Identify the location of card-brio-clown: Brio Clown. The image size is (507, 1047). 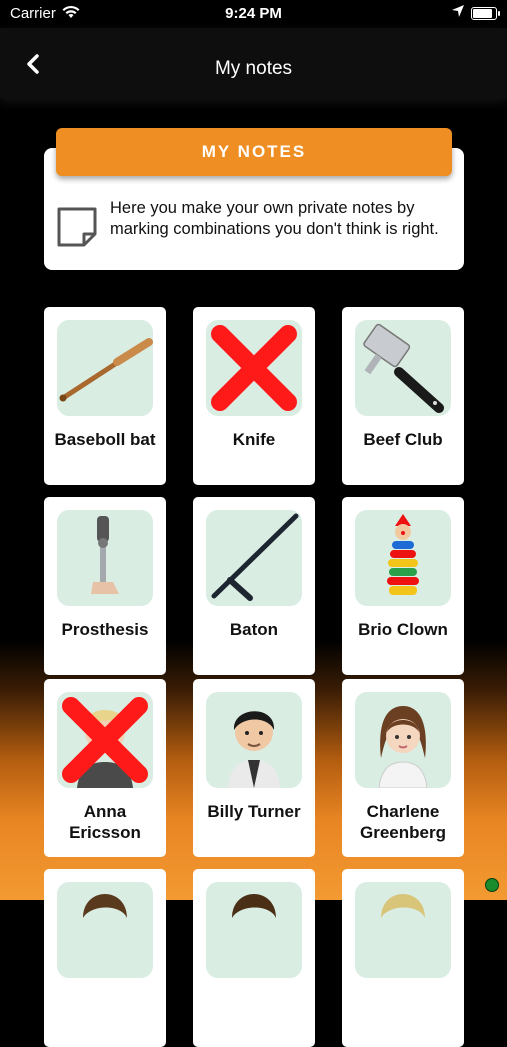
(403, 586).